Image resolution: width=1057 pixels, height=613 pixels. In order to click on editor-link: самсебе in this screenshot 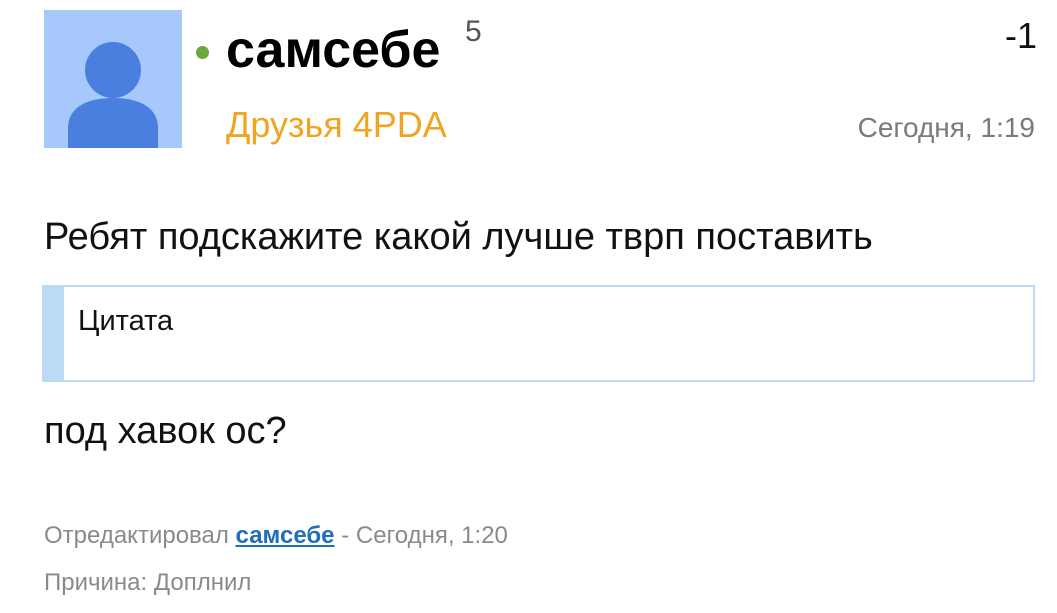, I will do `click(285, 535)`.